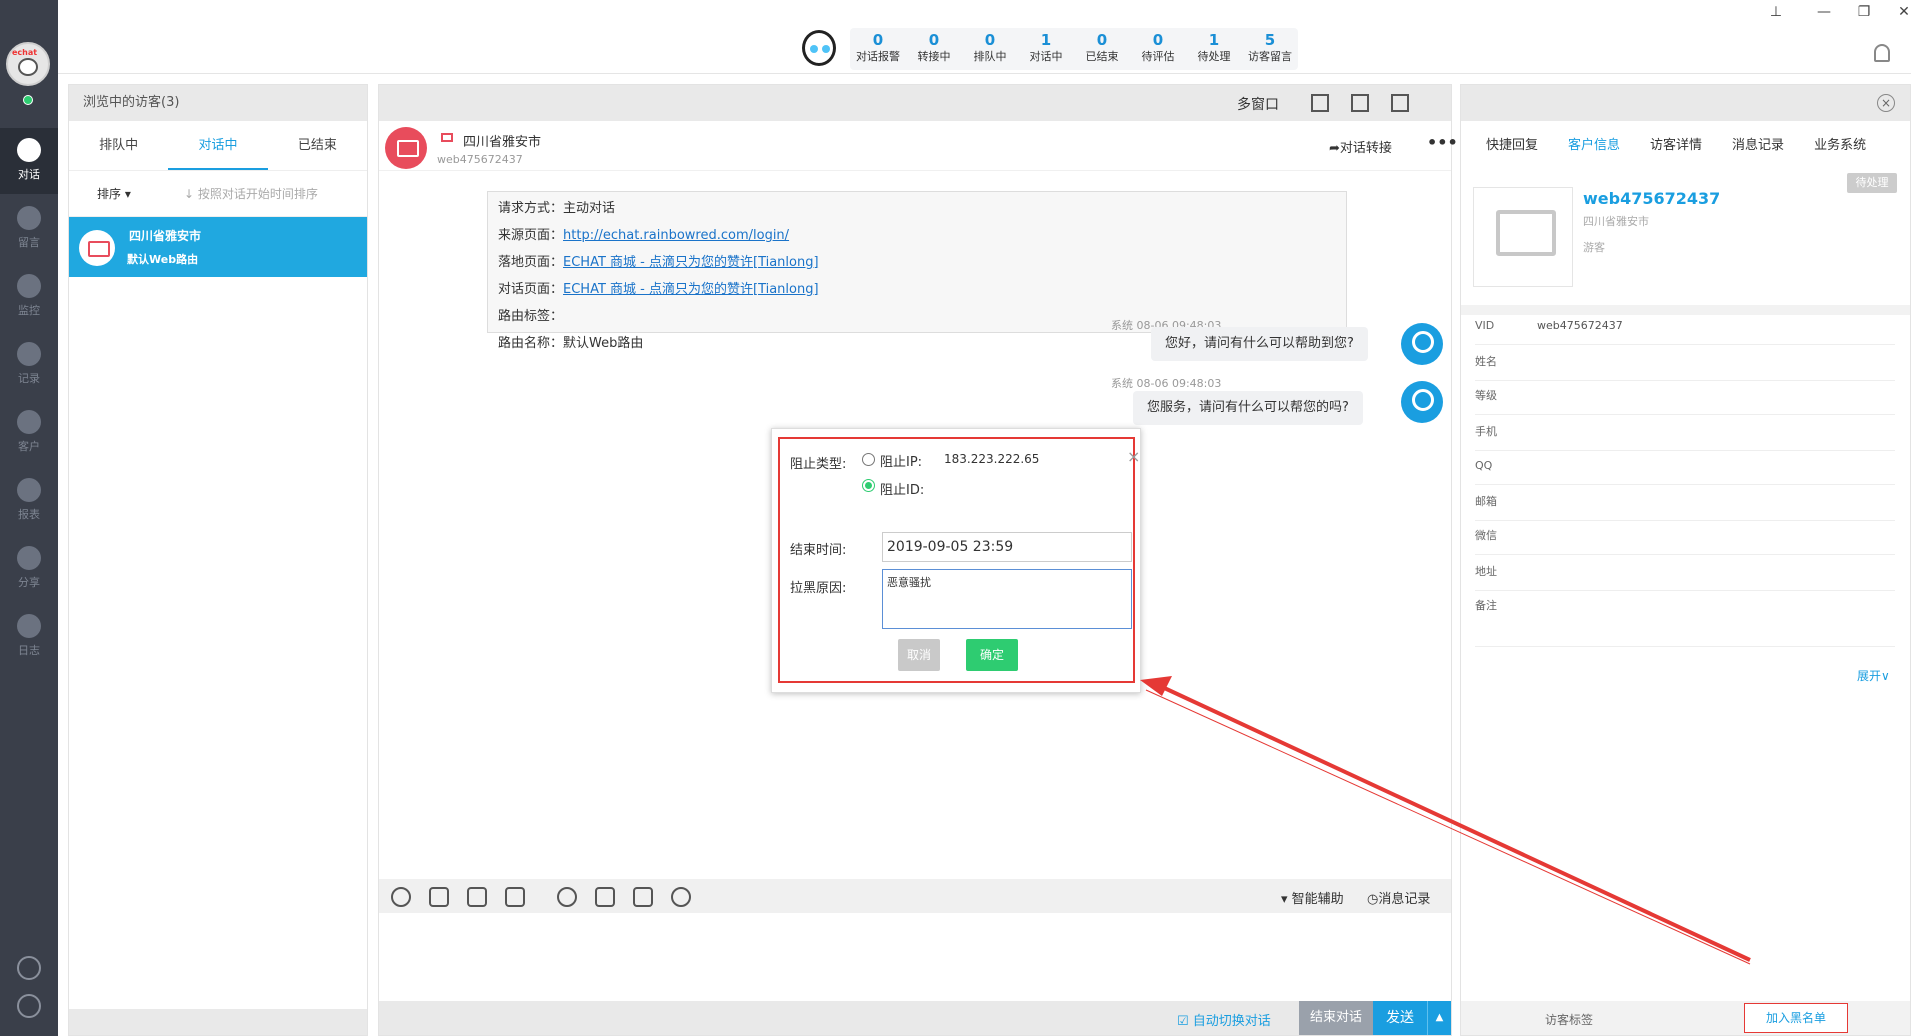 The image size is (1911, 1036). I want to click on nav-chat: 对话, so click(29, 161).